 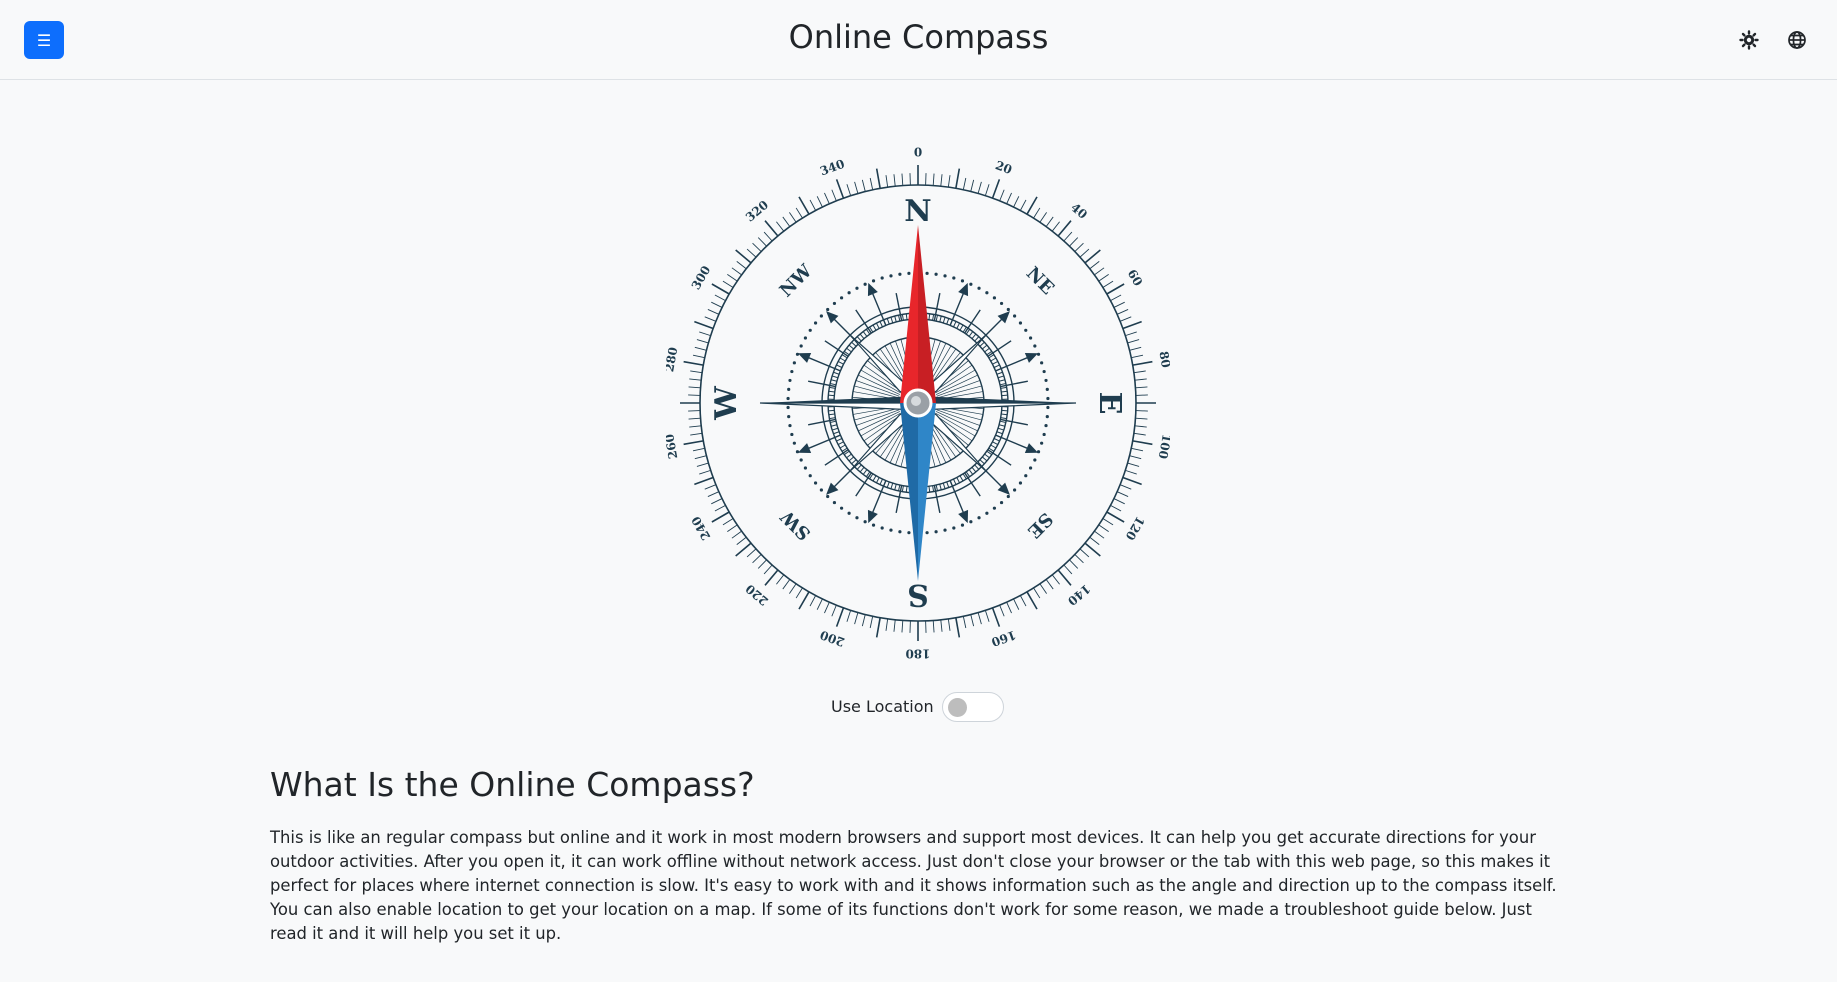 What do you see at coordinates (1109, 403) in the screenshot?
I see `cardinal-e: E` at bounding box center [1109, 403].